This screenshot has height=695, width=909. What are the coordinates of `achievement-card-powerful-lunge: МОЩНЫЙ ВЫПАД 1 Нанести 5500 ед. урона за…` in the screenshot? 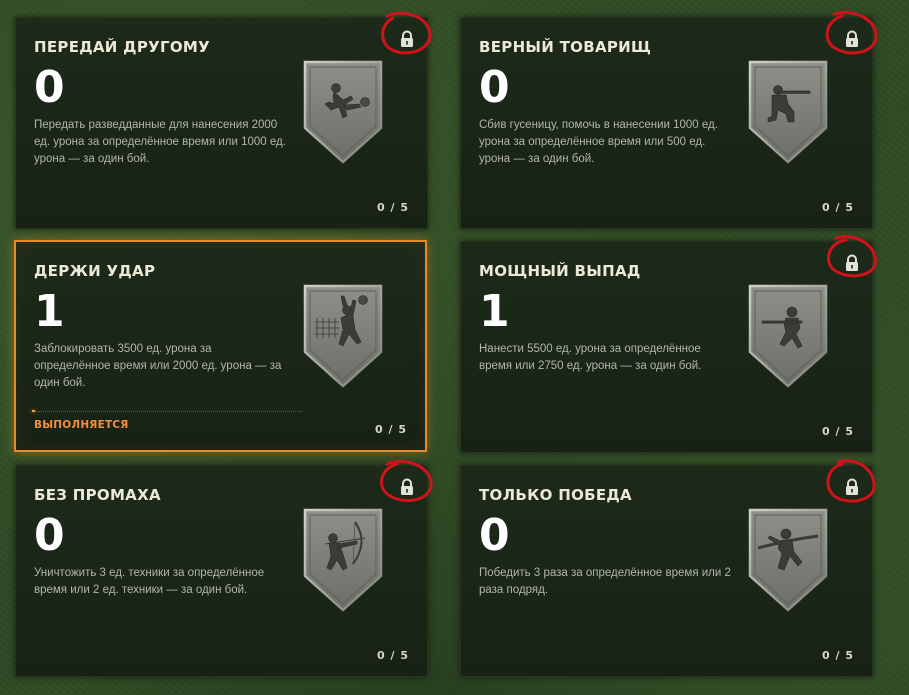 It's located at (668, 344).